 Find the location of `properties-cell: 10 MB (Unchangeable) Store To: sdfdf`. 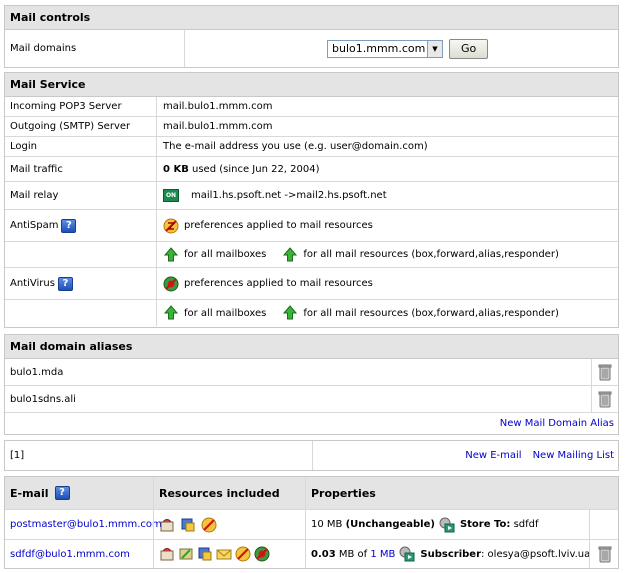

properties-cell: 10 MB (Unchangeable) Store To: sdfdf is located at coordinates (422, 524).